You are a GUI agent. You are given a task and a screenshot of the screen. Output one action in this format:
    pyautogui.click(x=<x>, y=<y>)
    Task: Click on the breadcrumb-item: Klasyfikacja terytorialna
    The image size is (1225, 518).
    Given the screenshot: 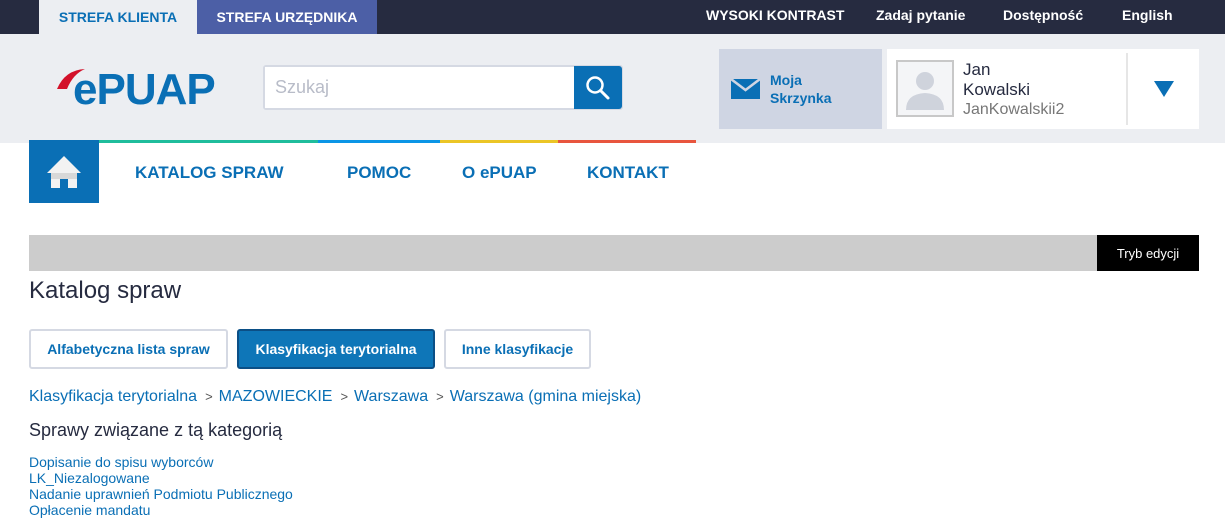 What is the action you would take?
    pyautogui.click(x=113, y=396)
    